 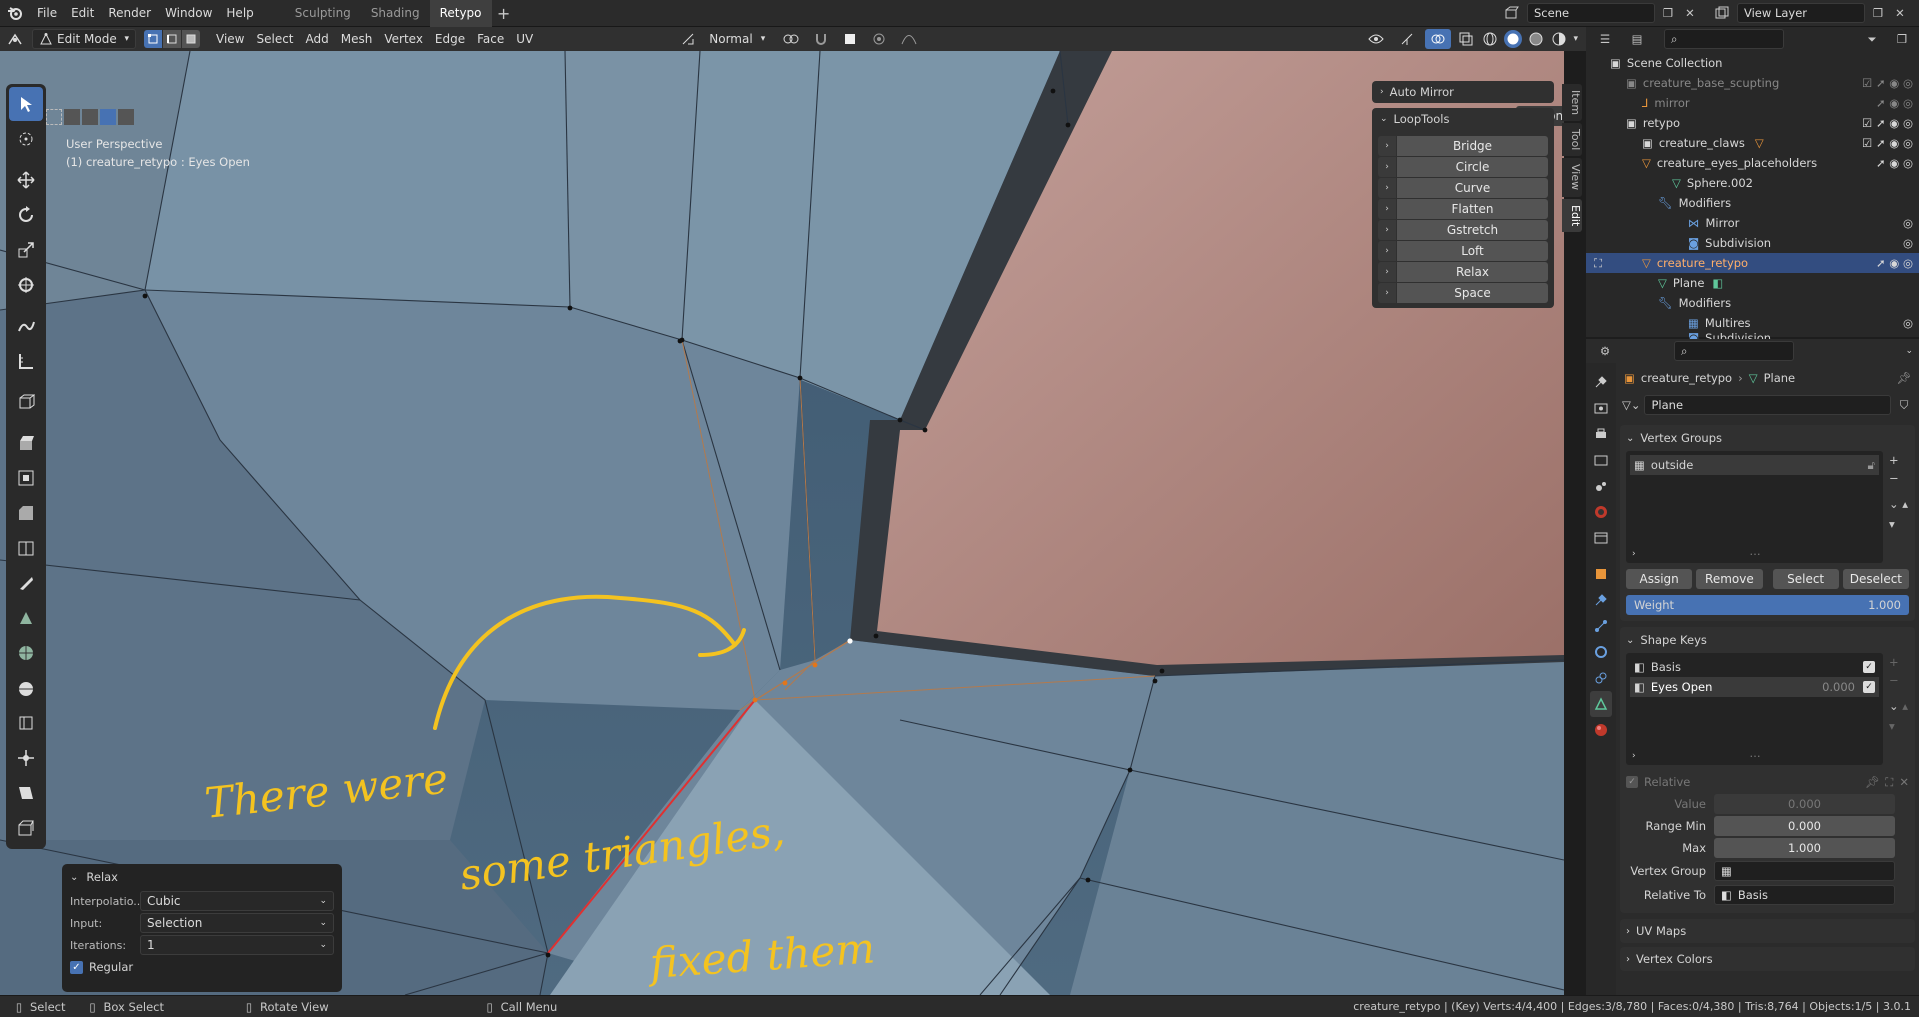 I want to click on menu-edge: Edge, so click(x=450, y=39).